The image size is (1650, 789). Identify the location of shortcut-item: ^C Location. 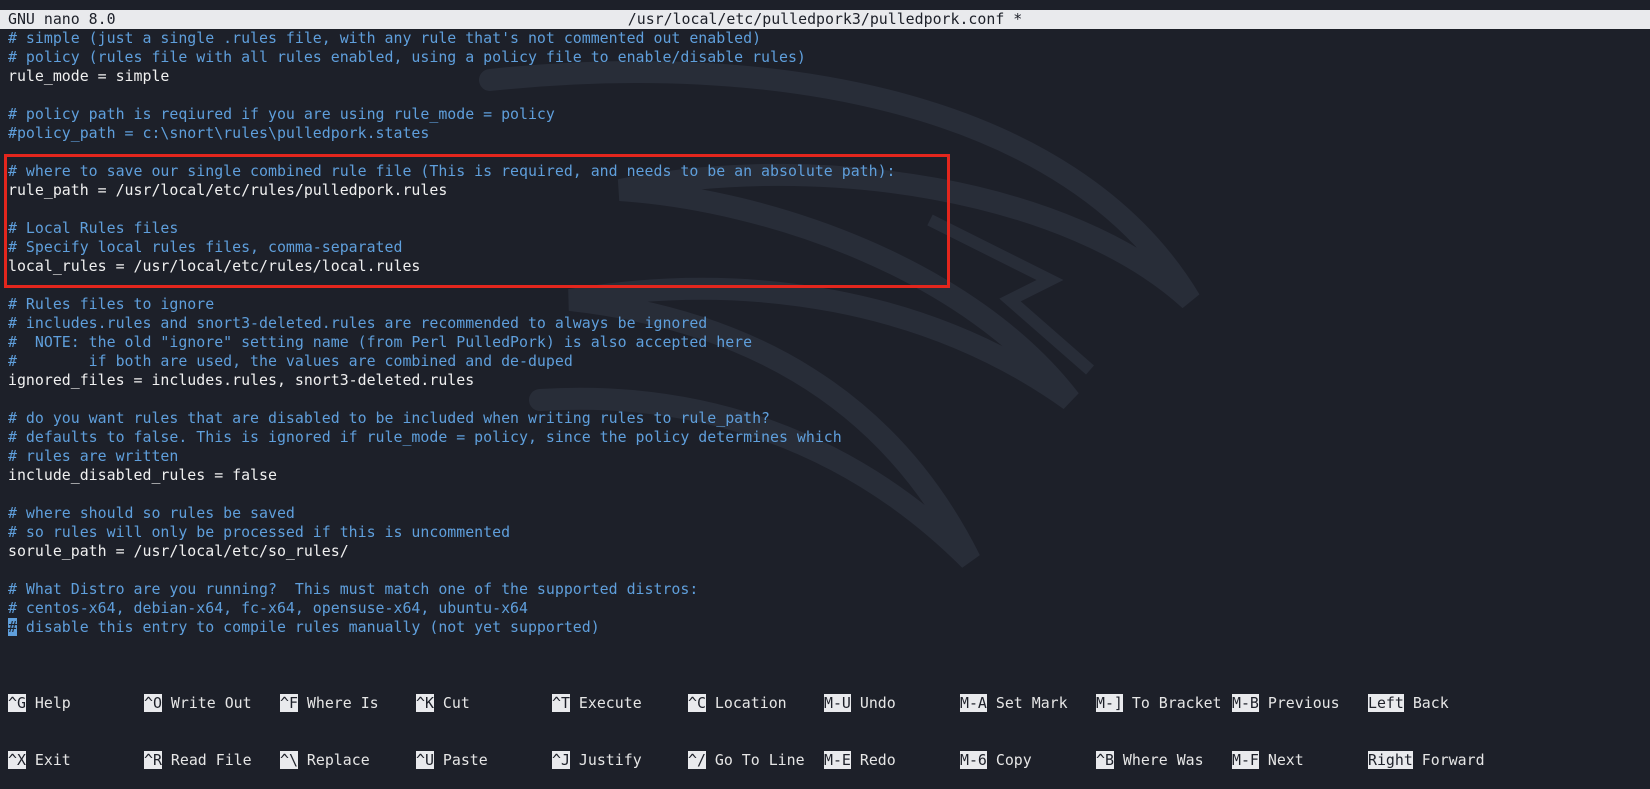
(737, 703).